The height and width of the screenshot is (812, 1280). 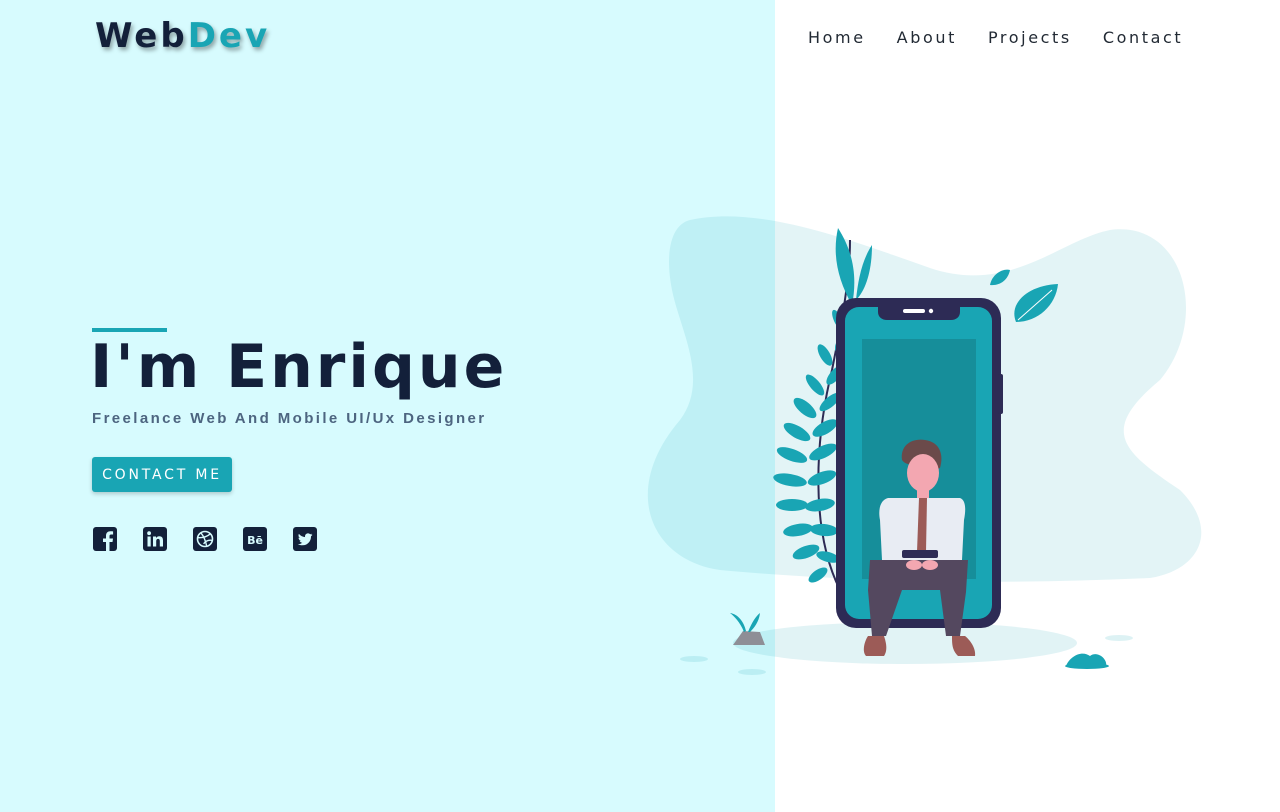 I want to click on rock-sprout, so click(x=745, y=622).